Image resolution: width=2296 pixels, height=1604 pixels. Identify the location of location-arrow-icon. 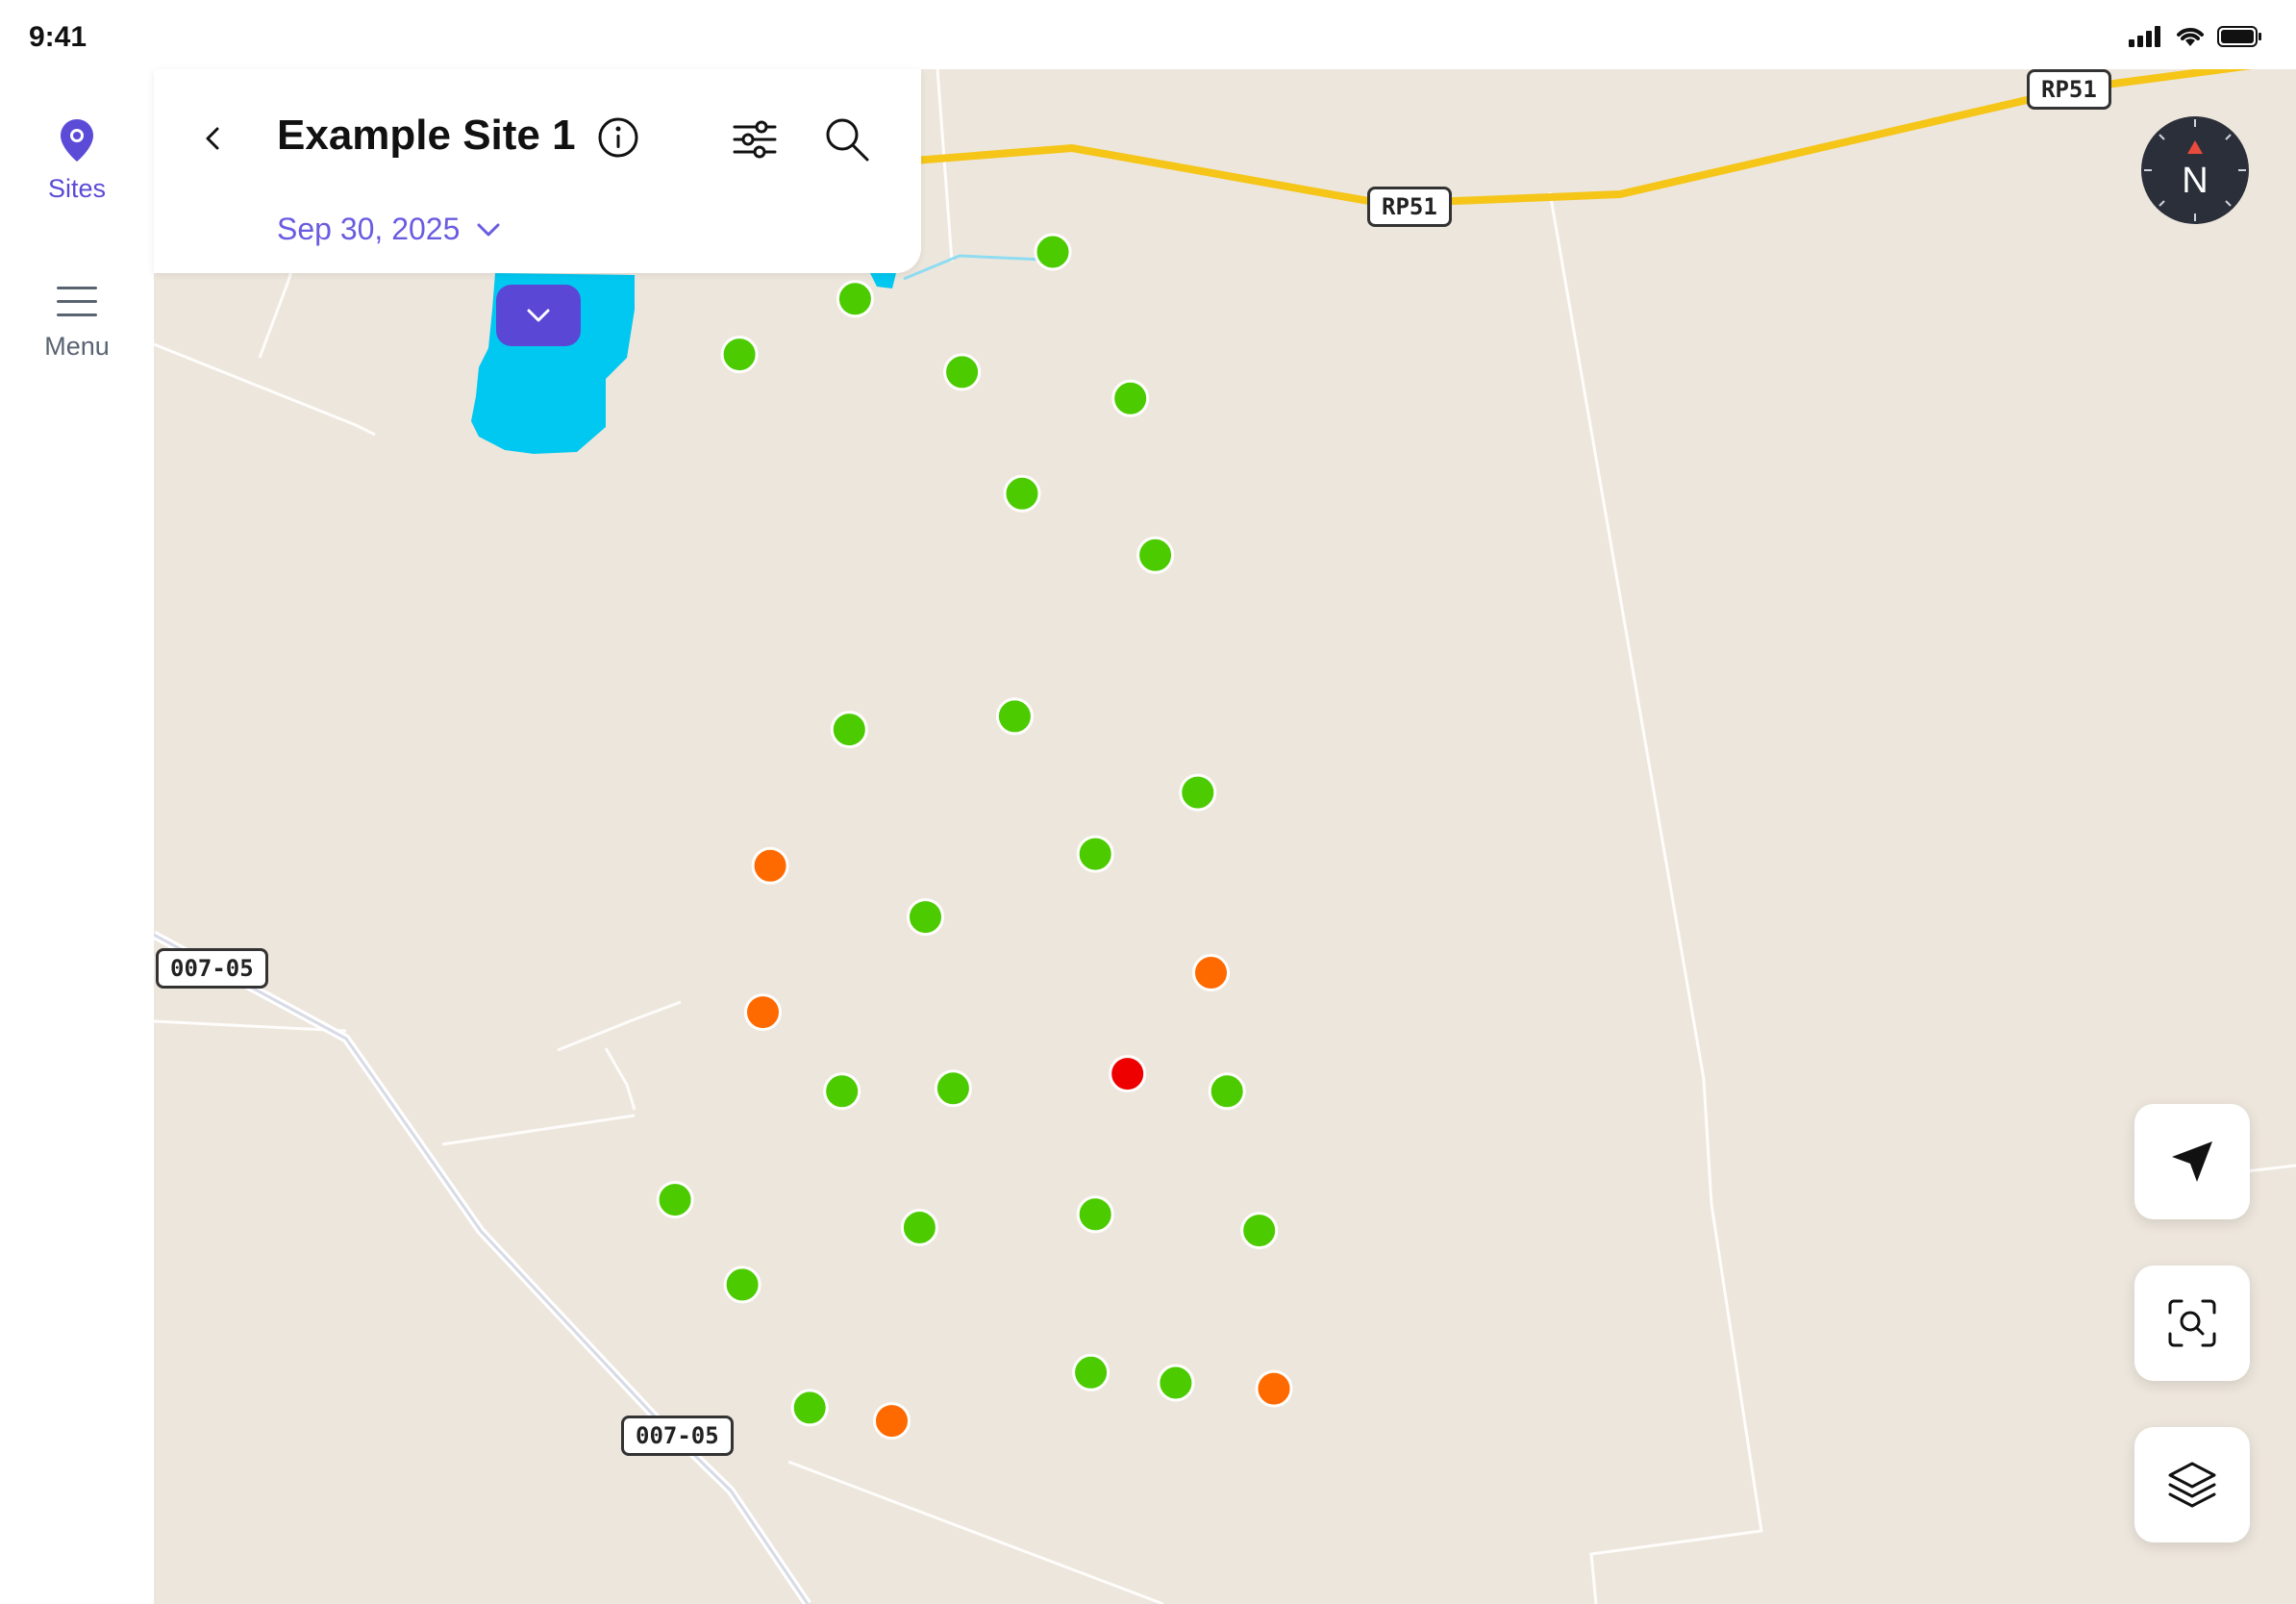
(2192, 1161).